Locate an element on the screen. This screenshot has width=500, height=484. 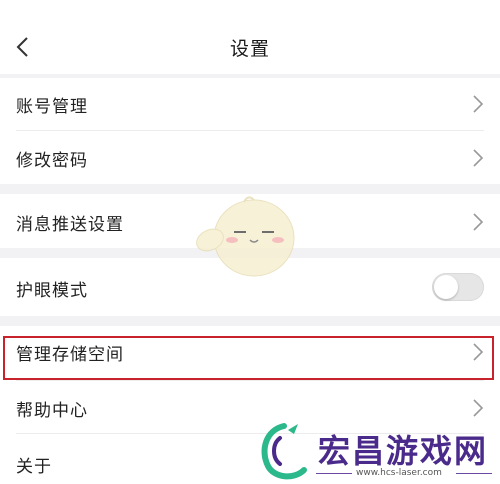
highlight-box is located at coordinates (248, 358).